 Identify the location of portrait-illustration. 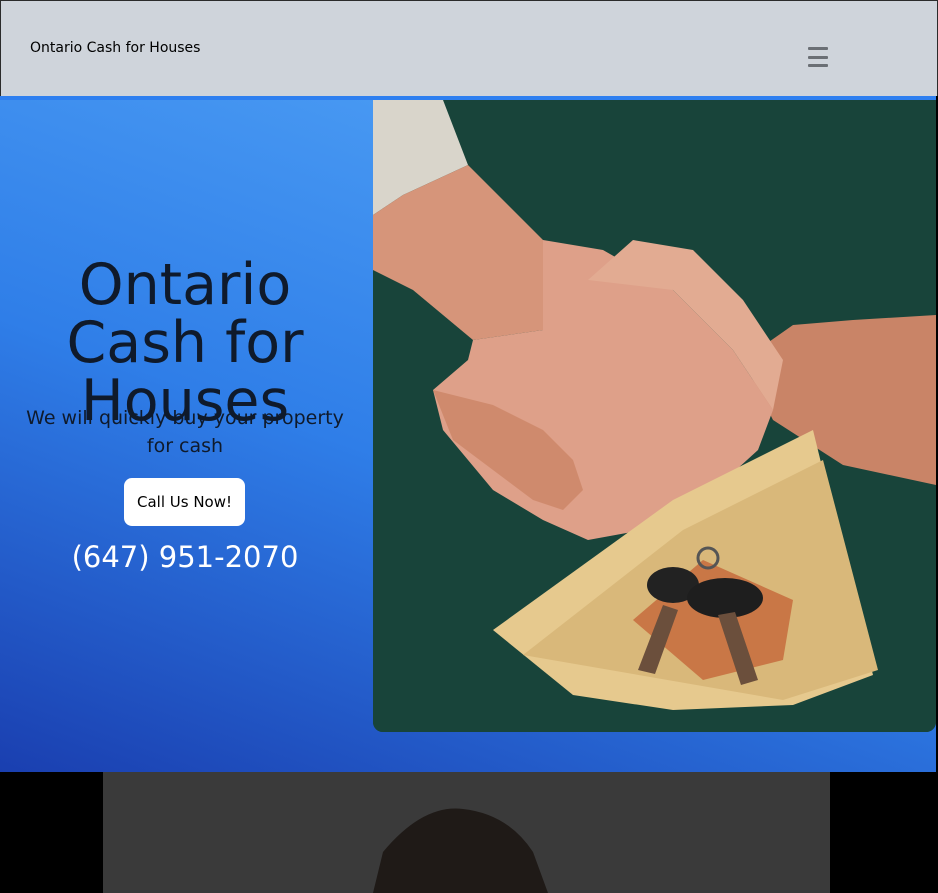
(466, 832).